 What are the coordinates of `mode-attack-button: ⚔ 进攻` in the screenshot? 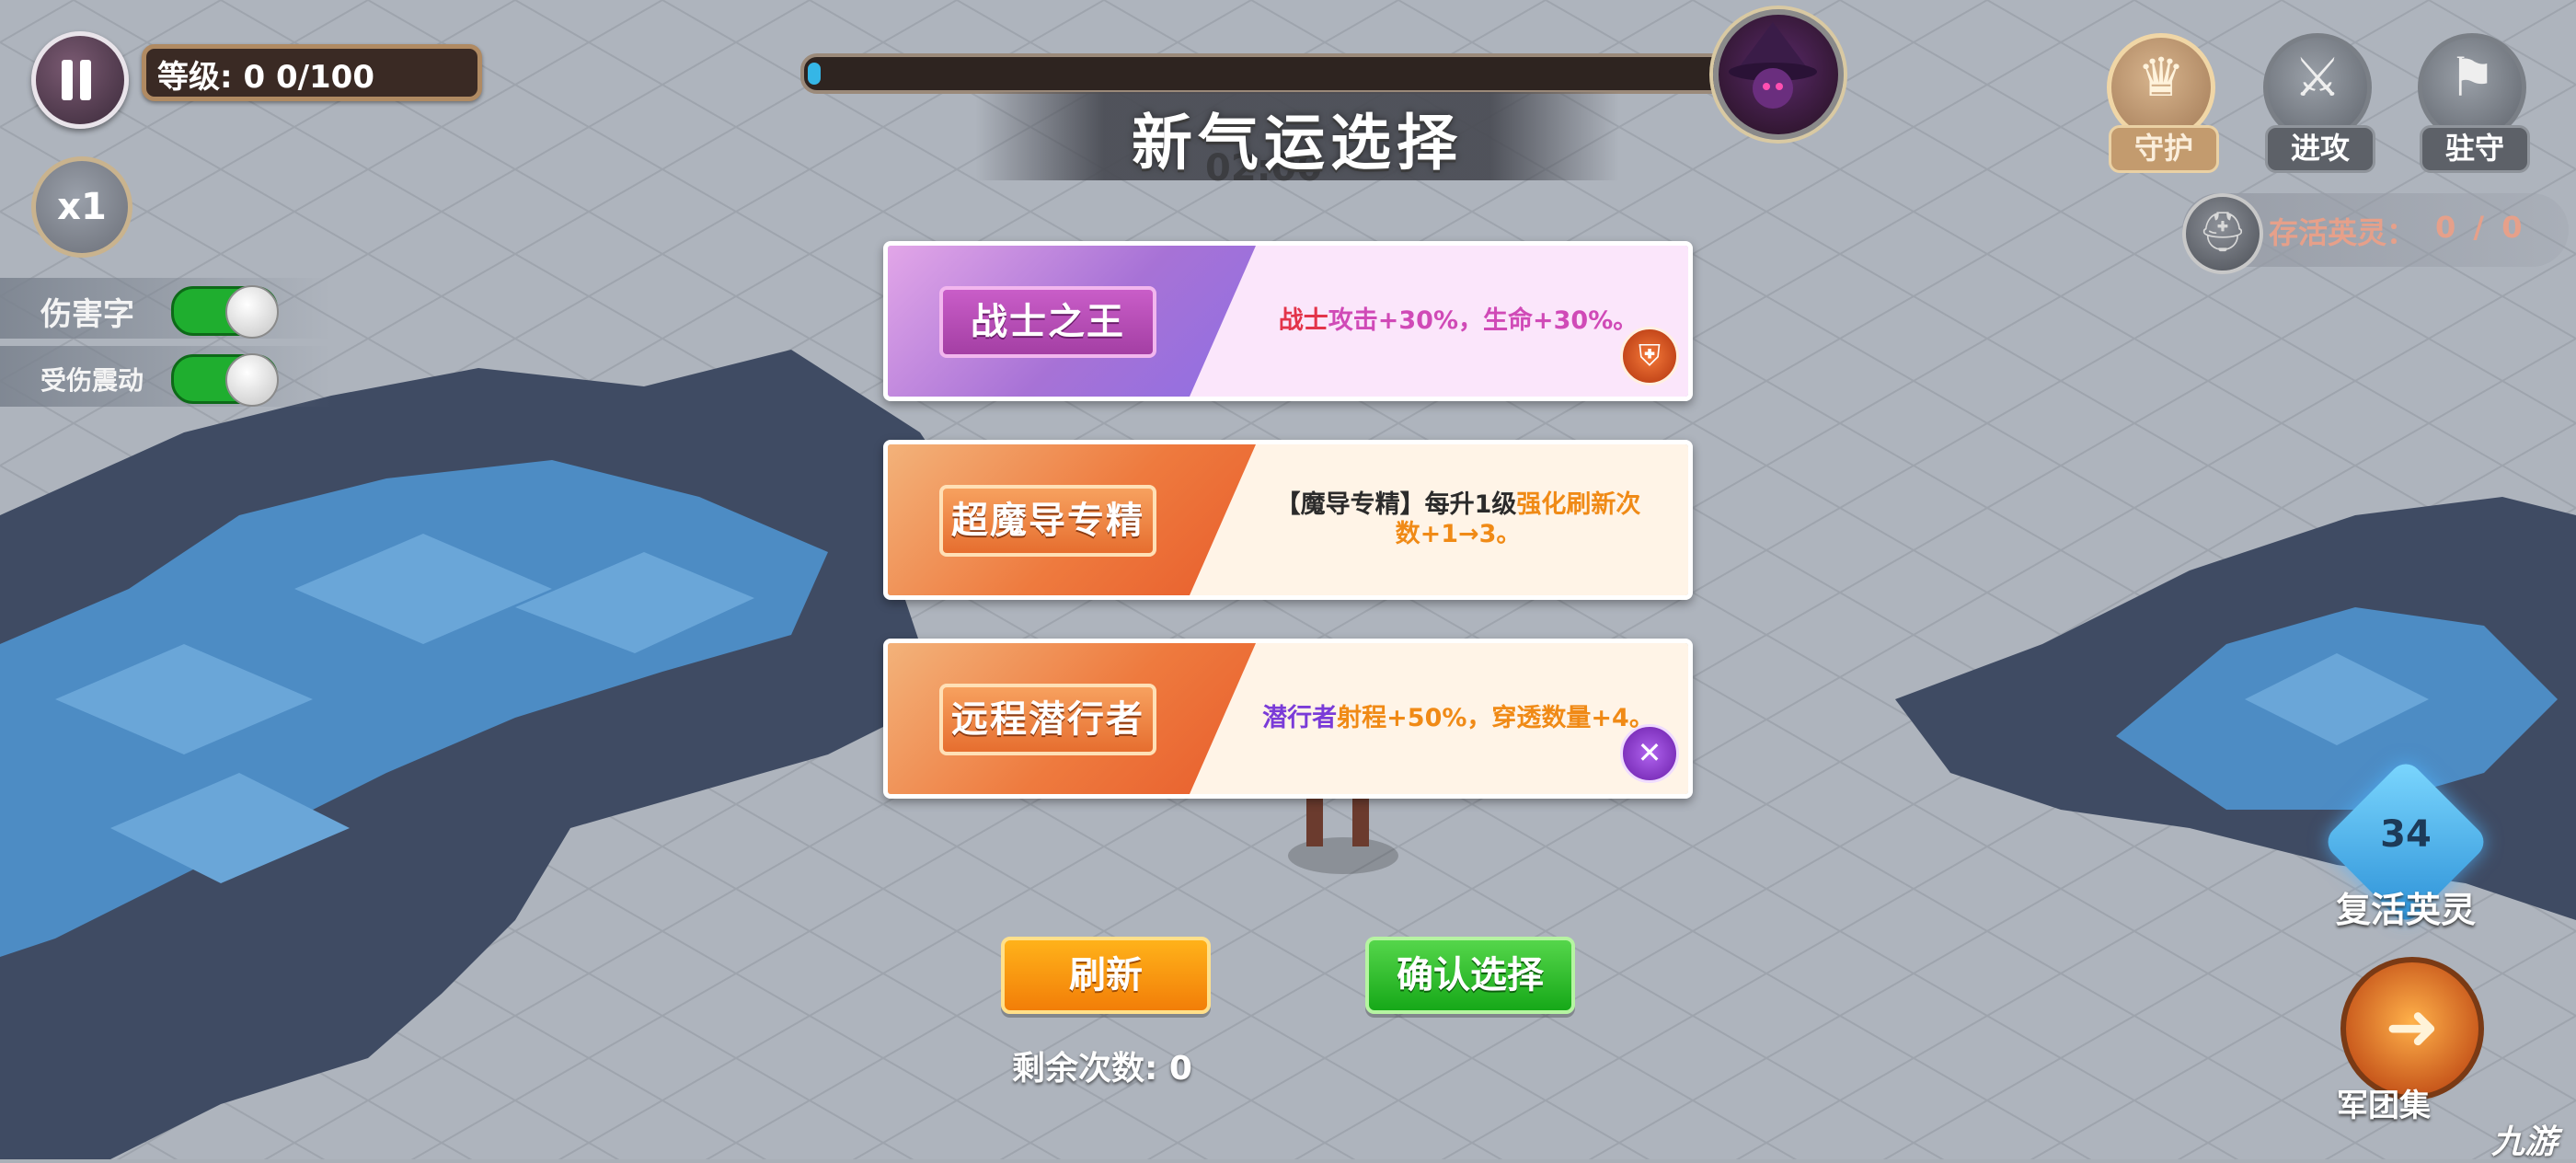 It's located at (2317, 100).